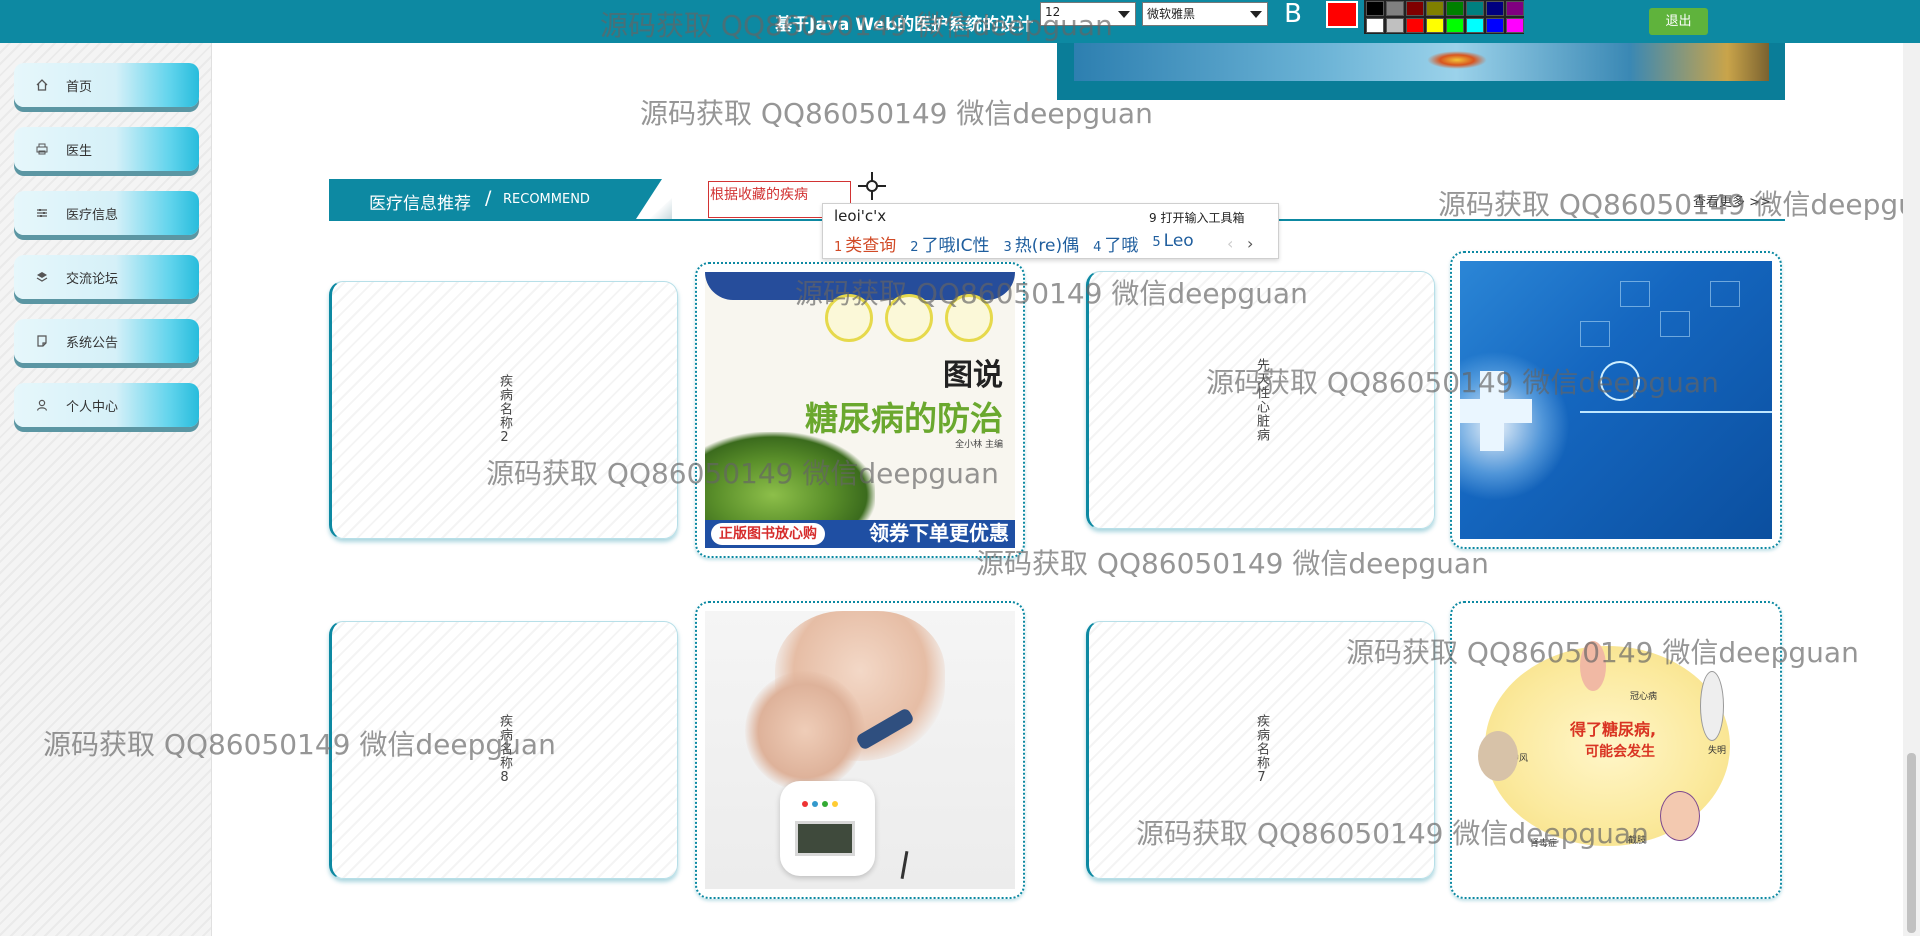 The image size is (1920, 936). Describe the element at coordinates (1171, 14) in the screenshot. I see `font-face-value: 微软雅黑` at that location.